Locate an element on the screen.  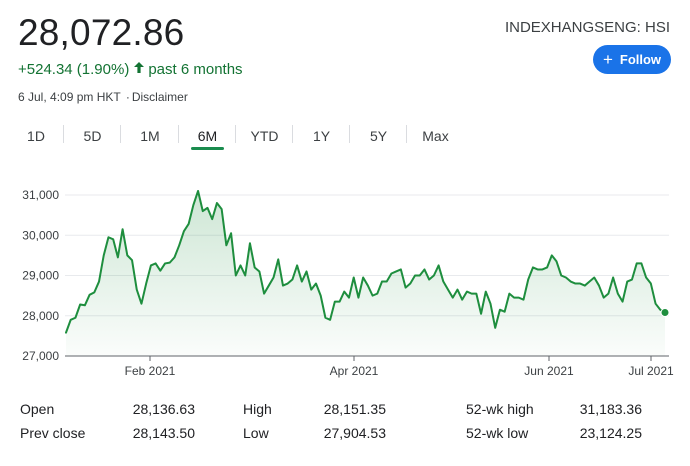
follow-button: + Follow is located at coordinates (632, 59).